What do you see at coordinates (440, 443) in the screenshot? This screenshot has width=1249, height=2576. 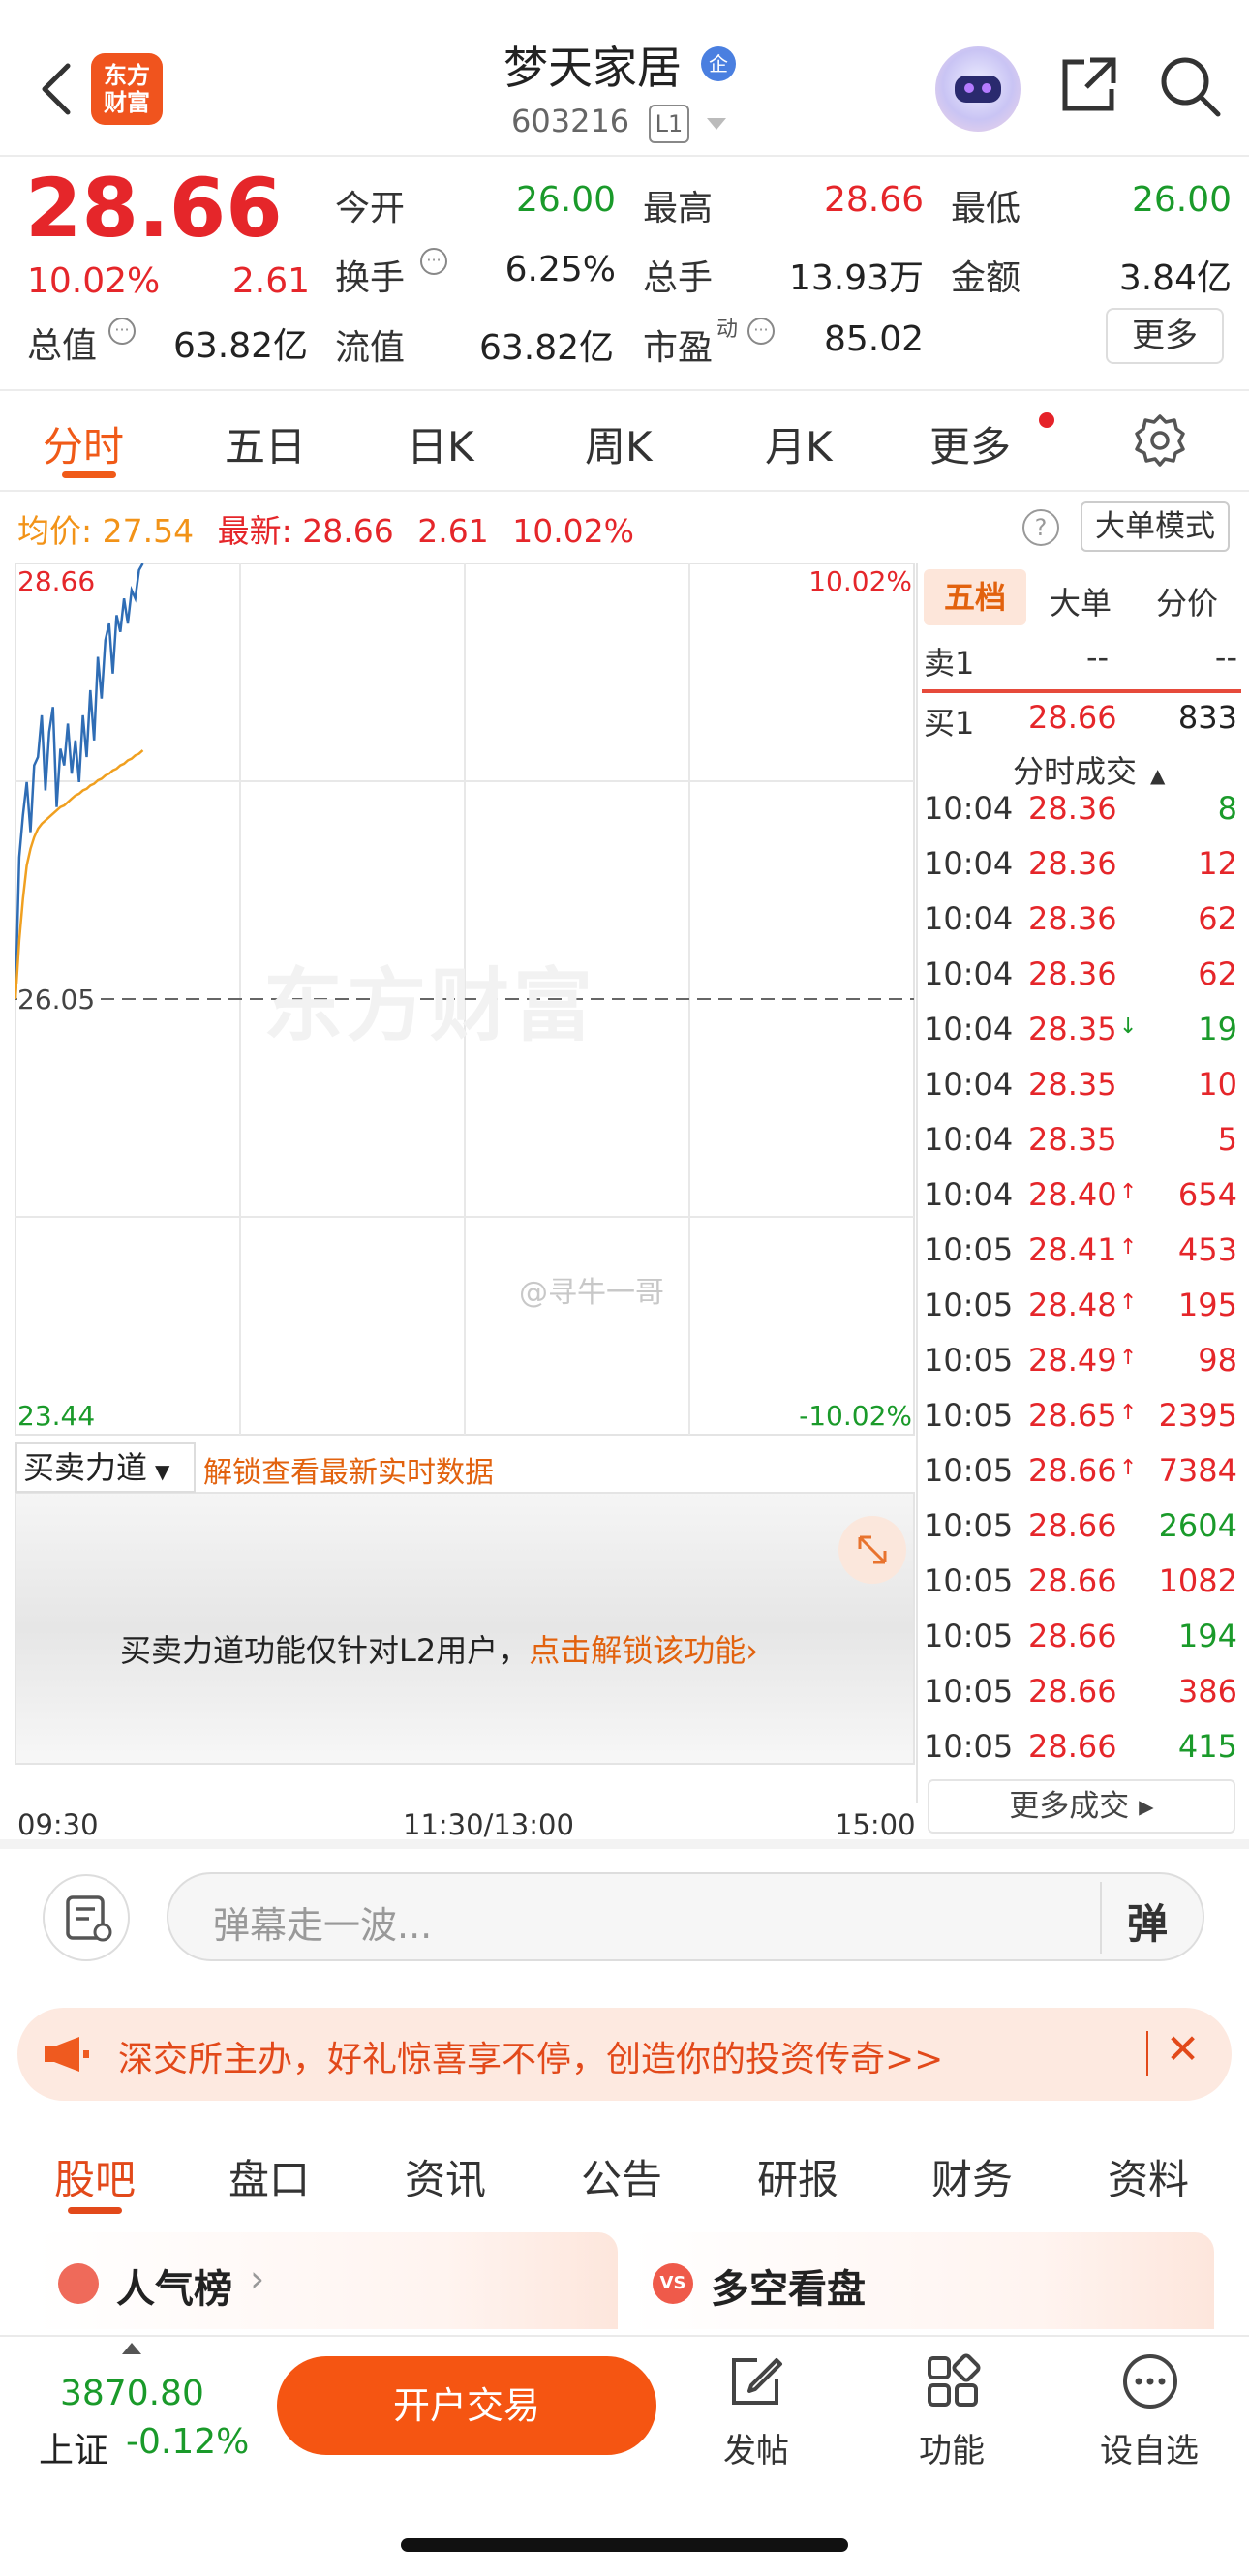 I see `tab-daily-k: 日K` at bounding box center [440, 443].